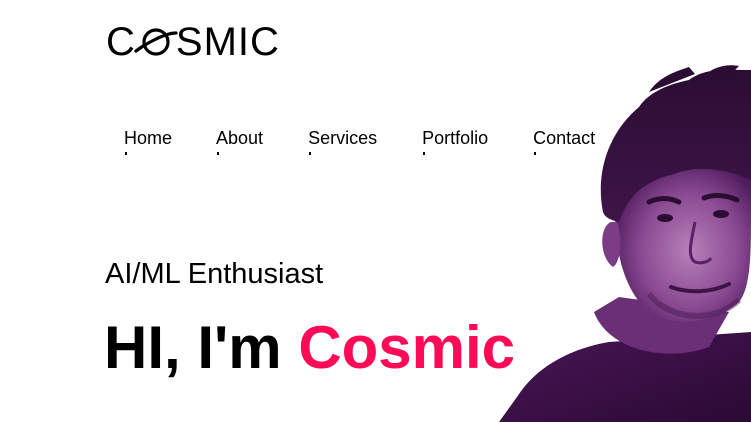 This screenshot has height=422, width=751. Describe the element at coordinates (240, 138) in the screenshot. I see `nav-item-about-label: About` at that location.